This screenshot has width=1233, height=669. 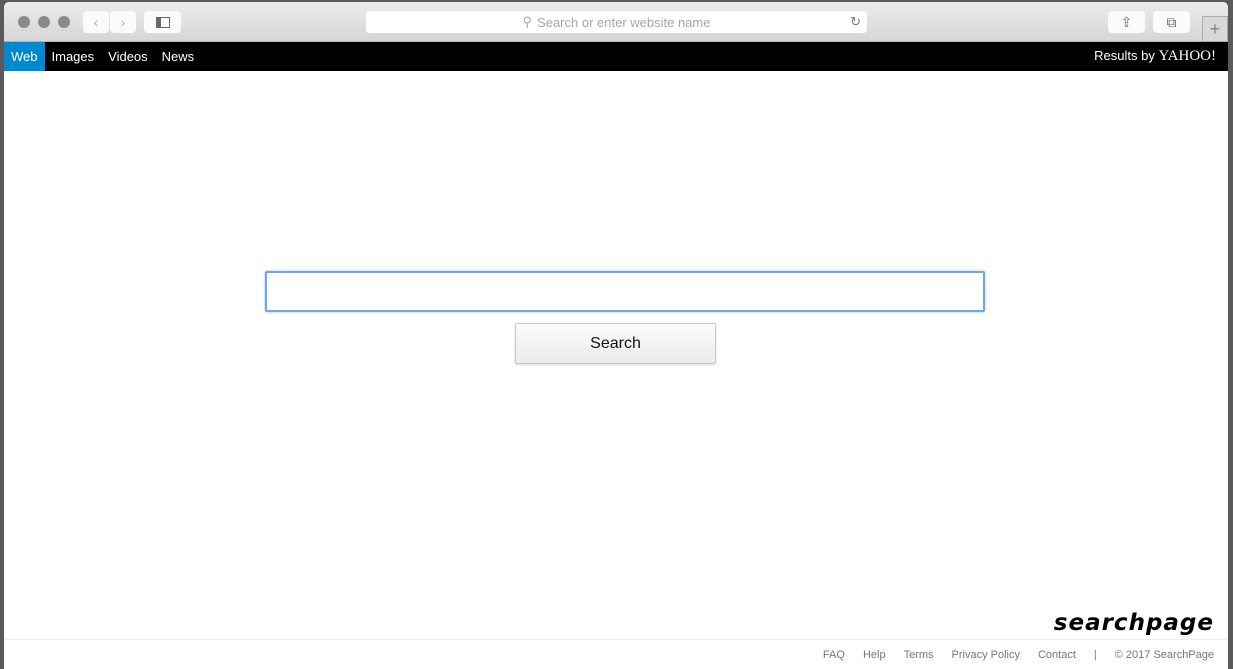 I want to click on share-button: ⇪, so click(x=1126, y=22).